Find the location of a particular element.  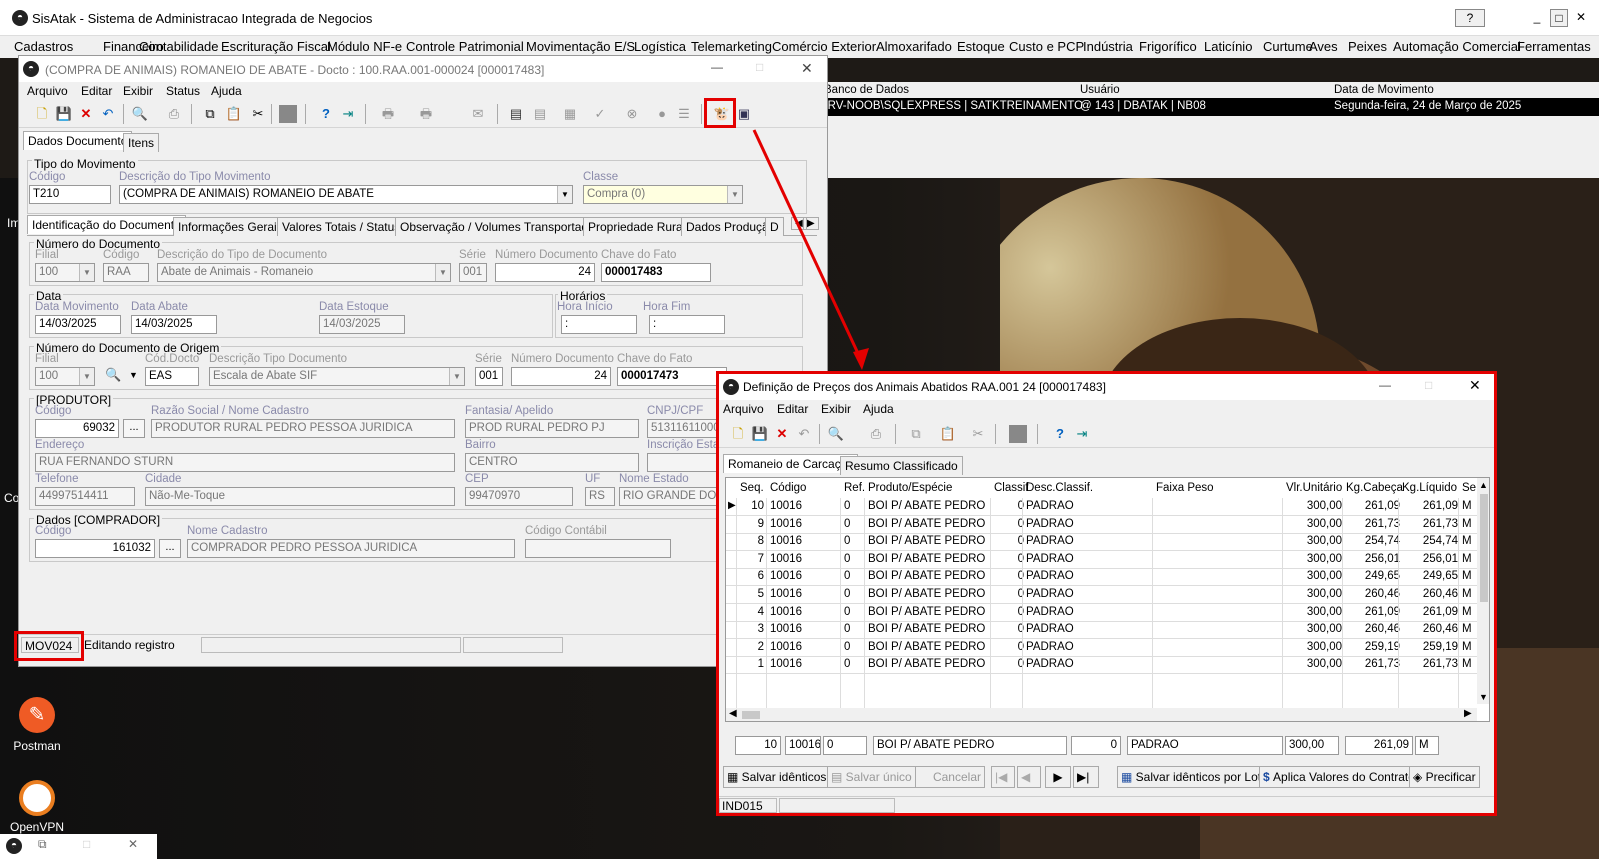

minimize-icon: — is located at coordinates (1385, 385).